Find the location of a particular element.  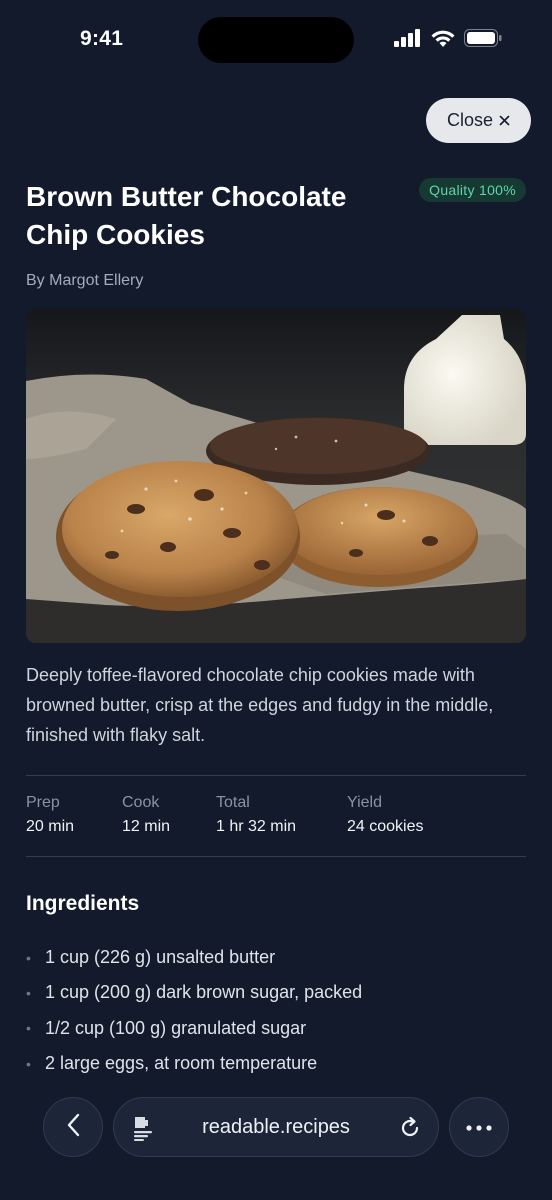

list-item: • 1 cup (200 g) dark brown sugar, packed is located at coordinates (194, 992).